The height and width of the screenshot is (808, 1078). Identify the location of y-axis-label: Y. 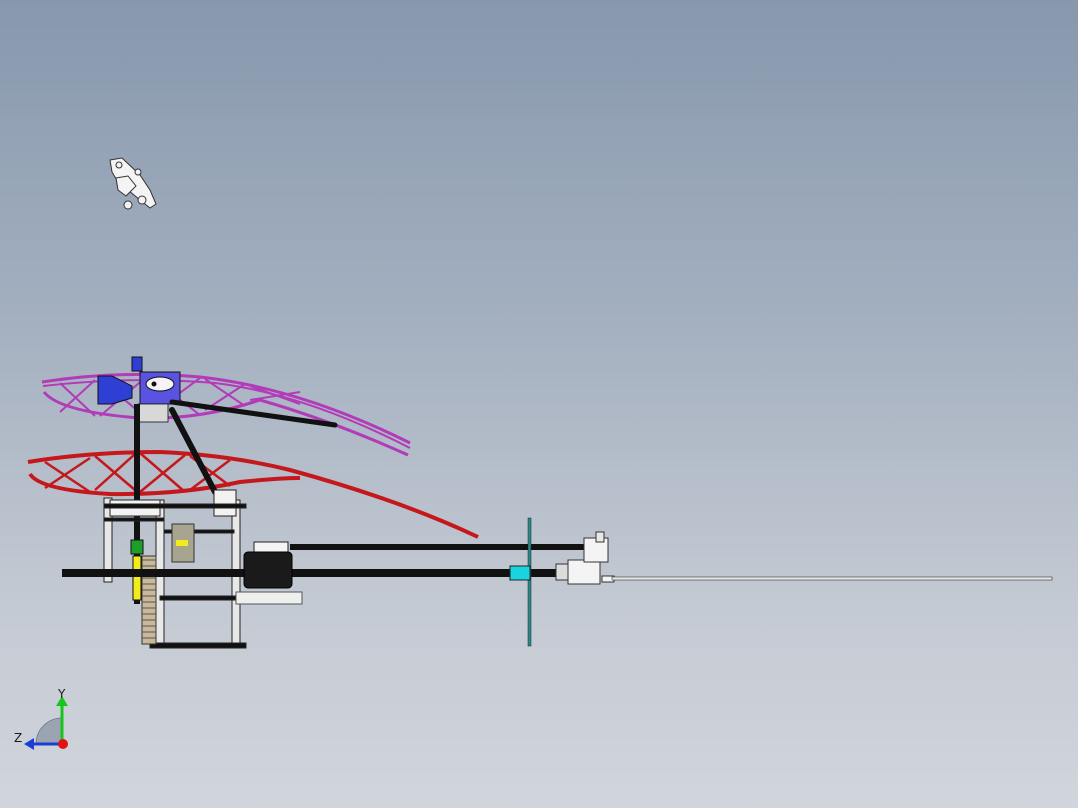
(61, 694).